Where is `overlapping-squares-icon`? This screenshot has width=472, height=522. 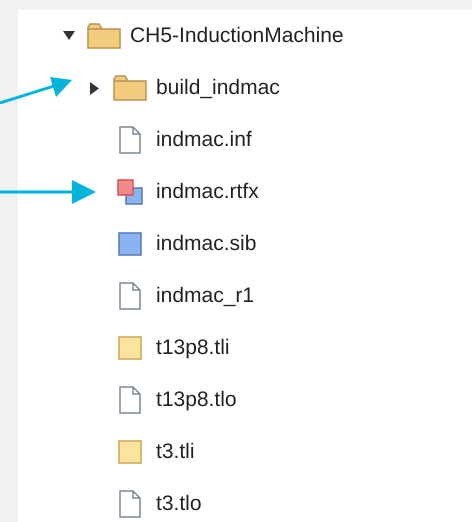
overlapping-squares-icon is located at coordinates (130, 192).